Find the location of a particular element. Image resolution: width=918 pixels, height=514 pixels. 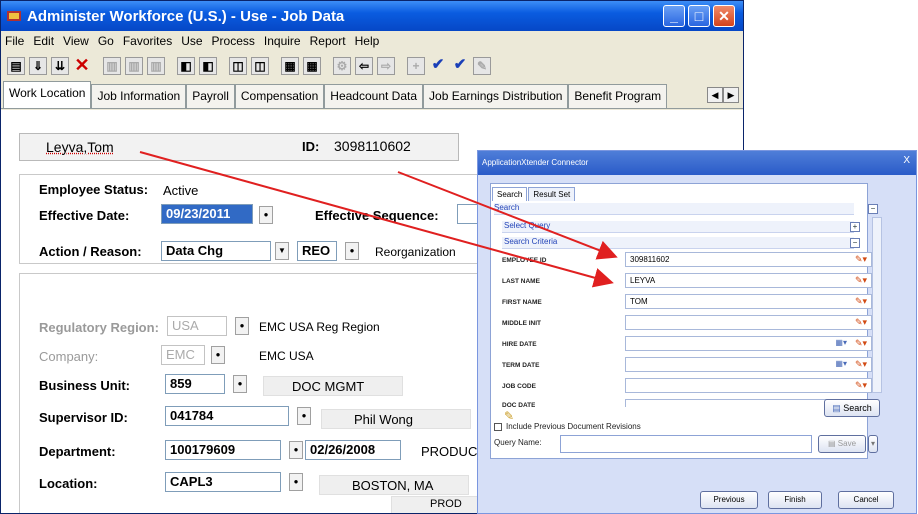

mapping-arrows is located at coordinates (378, 219).